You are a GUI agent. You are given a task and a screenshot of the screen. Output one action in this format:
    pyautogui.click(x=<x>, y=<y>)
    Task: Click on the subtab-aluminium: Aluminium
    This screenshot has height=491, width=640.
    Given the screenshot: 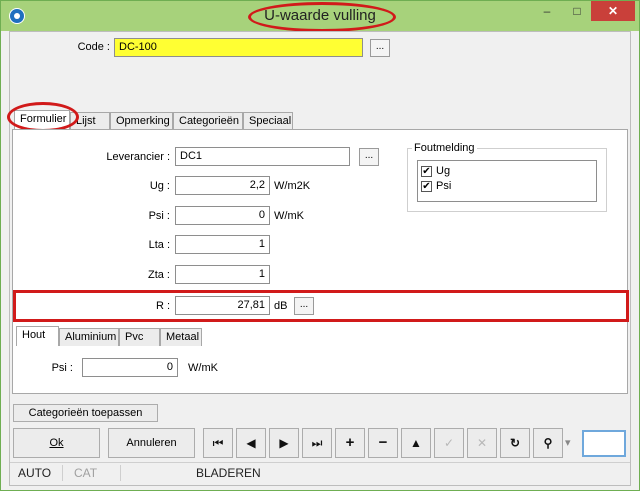 What is the action you would take?
    pyautogui.click(x=89, y=337)
    